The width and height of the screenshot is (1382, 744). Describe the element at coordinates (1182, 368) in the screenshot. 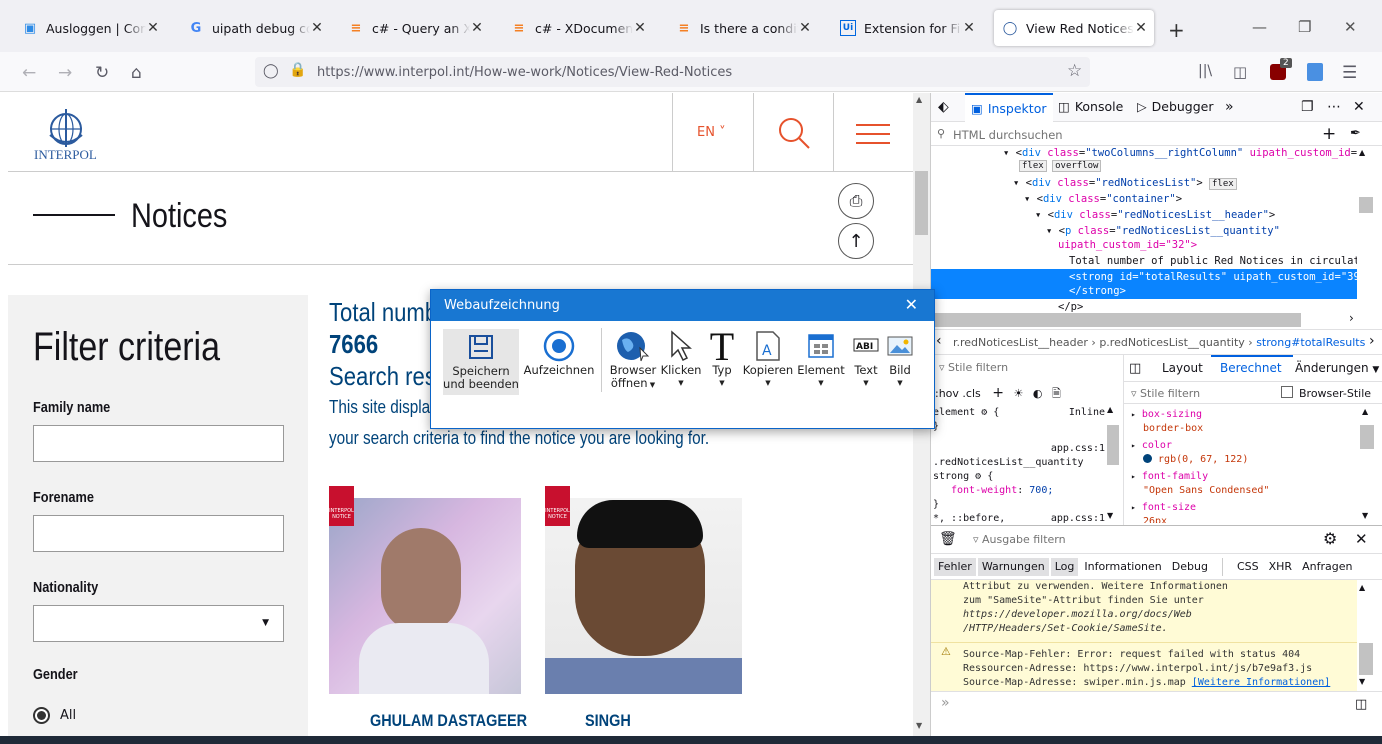

I see `tab-layout: Layout` at that location.